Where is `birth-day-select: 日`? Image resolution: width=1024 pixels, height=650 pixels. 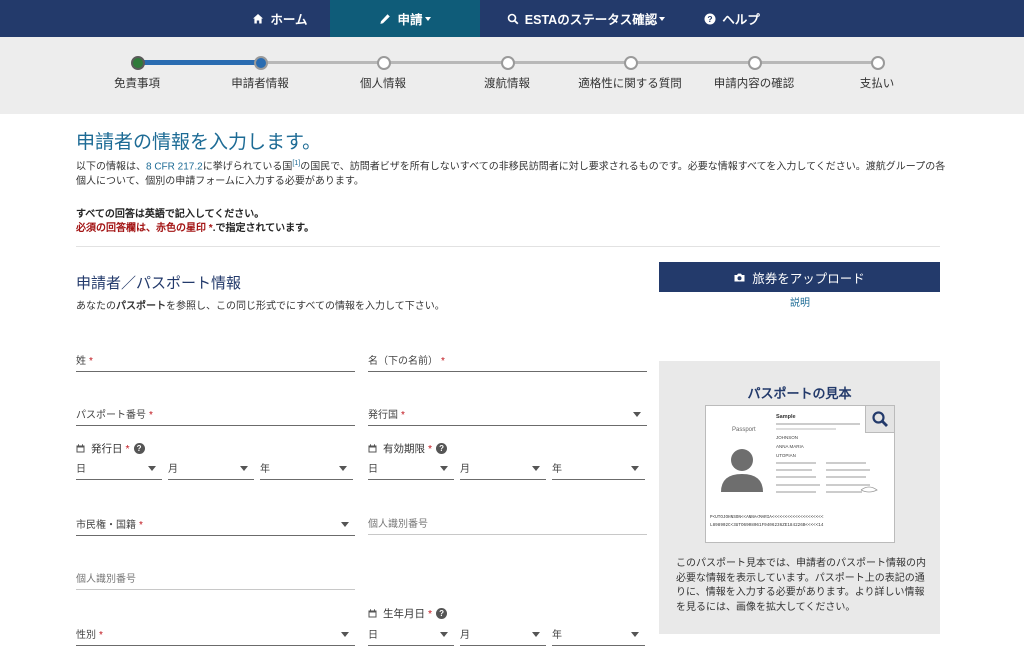 birth-day-select: 日 is located at coordinates (411, 635).